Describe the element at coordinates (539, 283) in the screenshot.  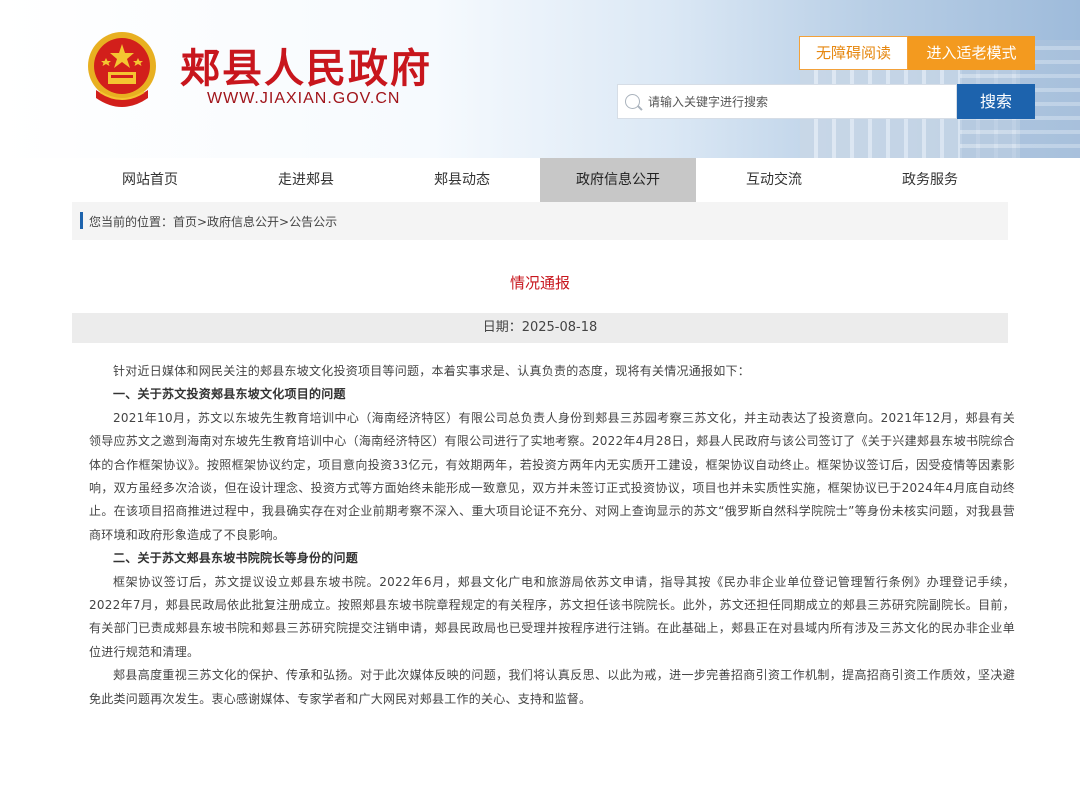
I see `article-title: 情况通报` at that location.